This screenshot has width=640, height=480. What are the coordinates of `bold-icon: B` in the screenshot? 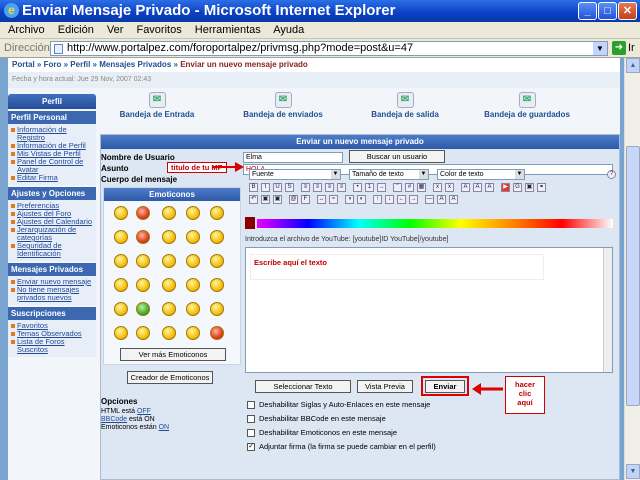 It's located at (253, 187).